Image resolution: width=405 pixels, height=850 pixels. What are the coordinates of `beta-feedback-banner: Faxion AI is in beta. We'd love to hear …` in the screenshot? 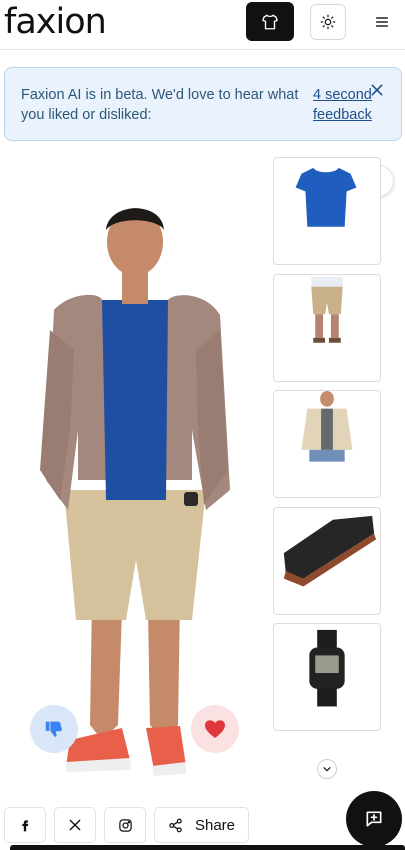 It's located at (203, 104).